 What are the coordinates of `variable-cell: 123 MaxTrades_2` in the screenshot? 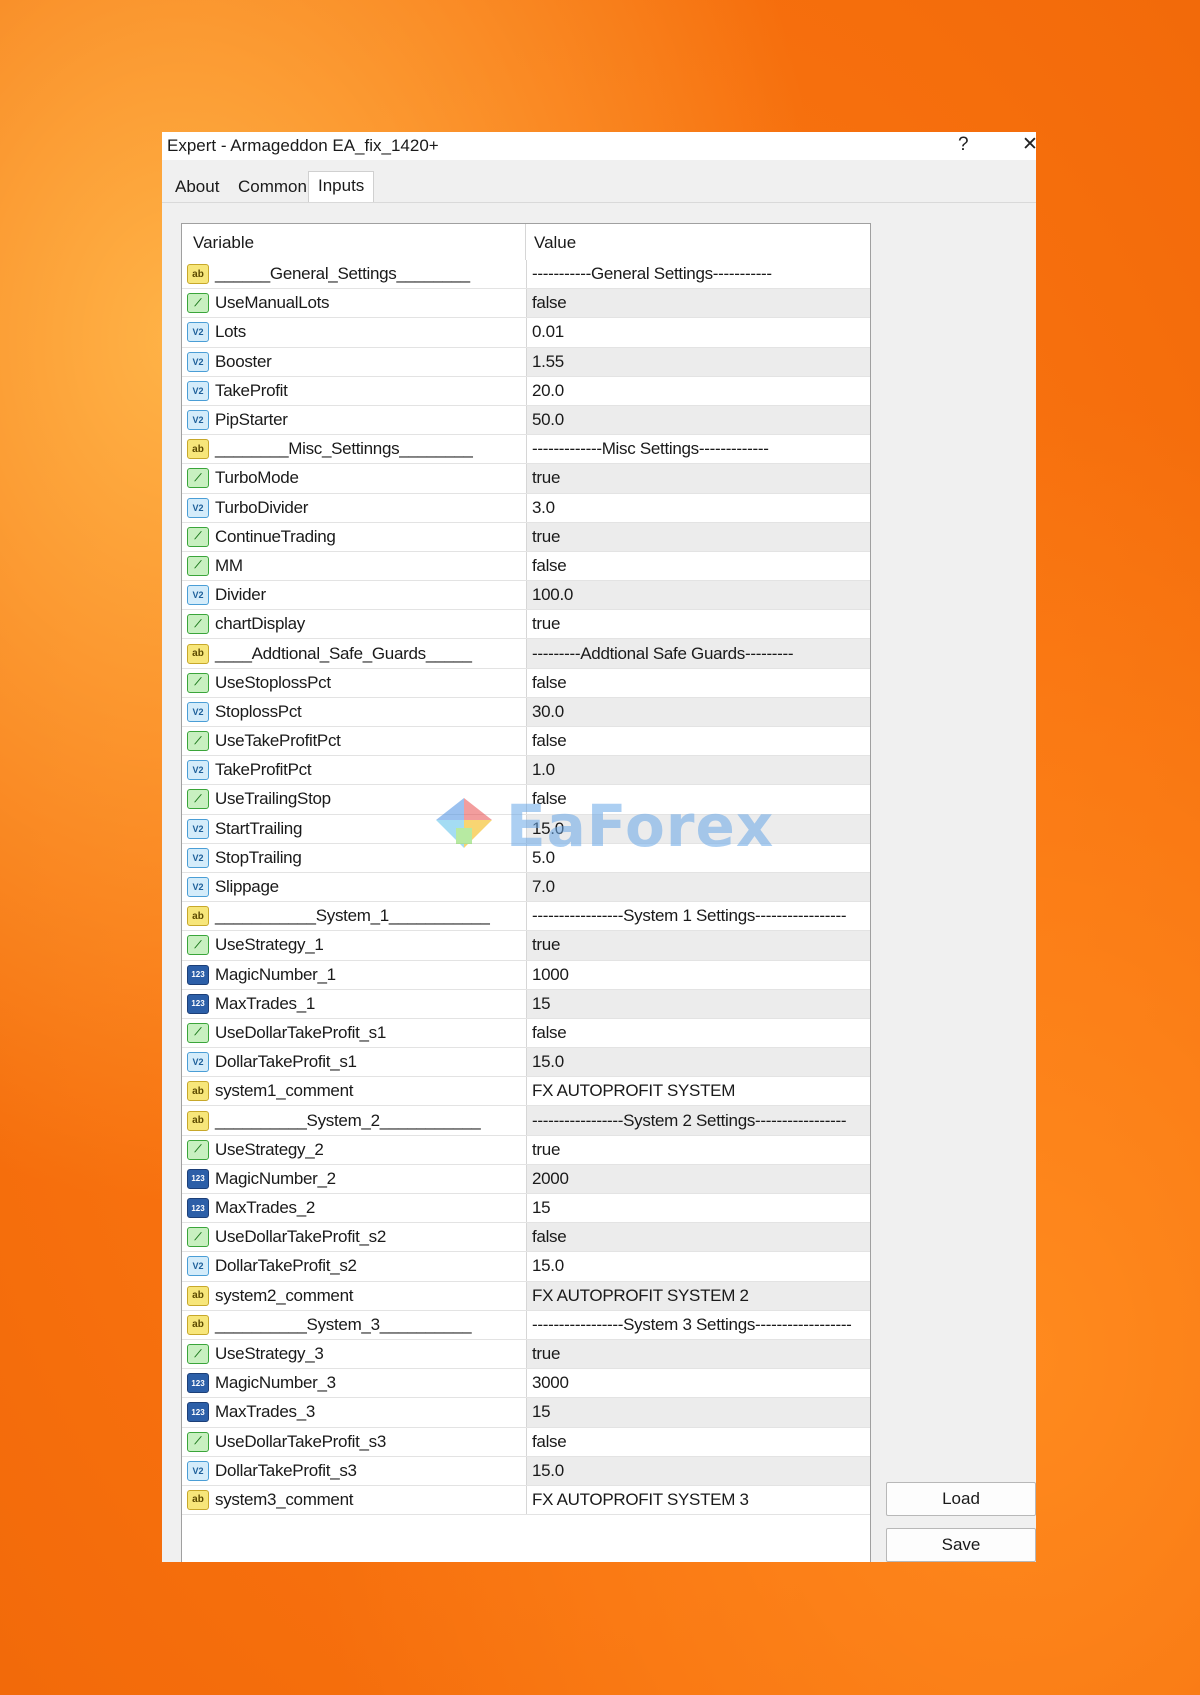 It's located at (353, 1208).